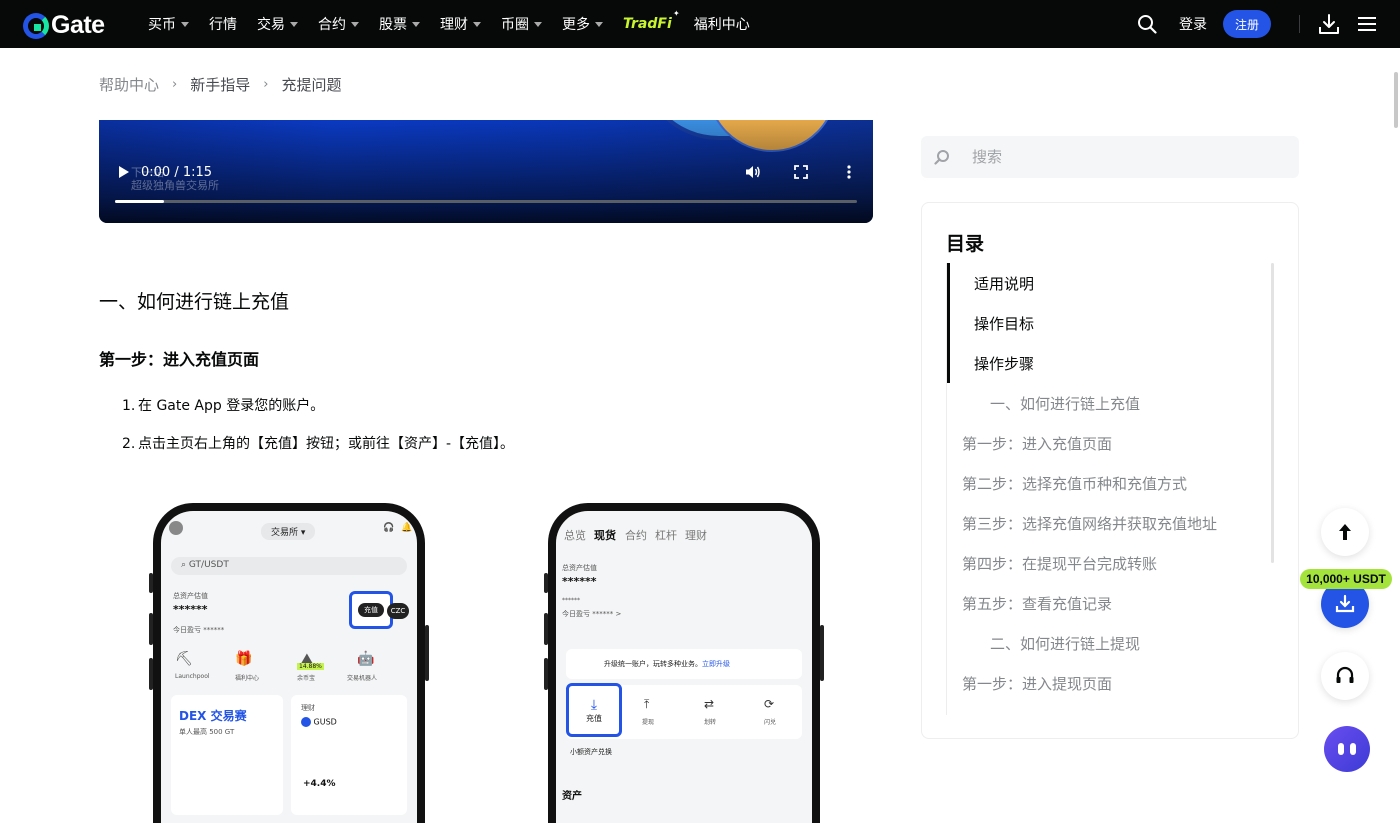 This screenshot has height=823, width=1400. Describe the element at coordinates (311, 85) in the screenshot. I see `breadcrumb-deposit-withdraw: 充提问题` at that location.